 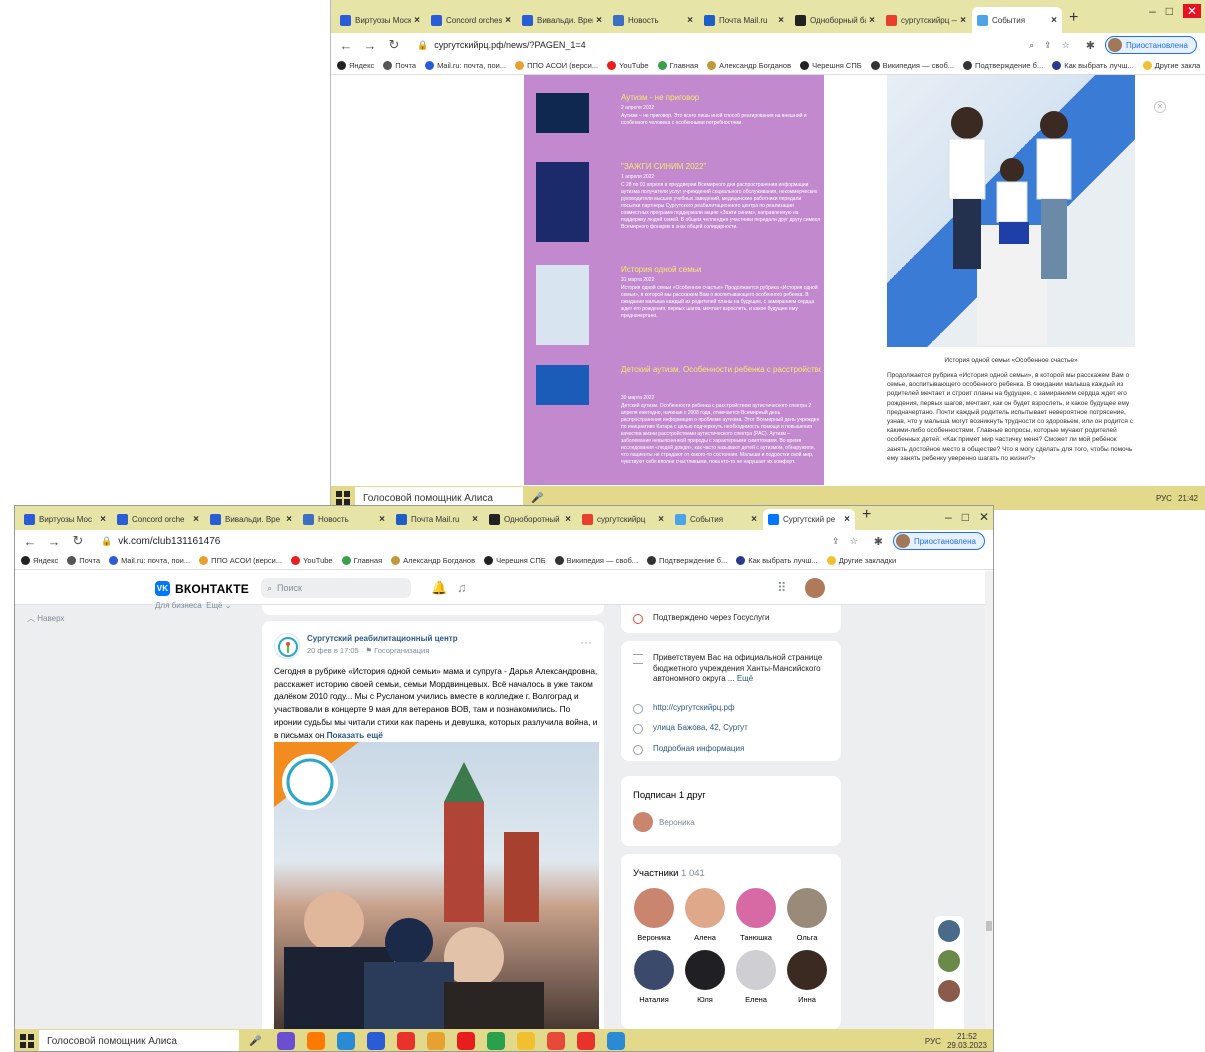 What do you see at coordinates (745, 678) in the screenshot?
I see `description-more-link: Ещё` at bounding box center [745, 678].